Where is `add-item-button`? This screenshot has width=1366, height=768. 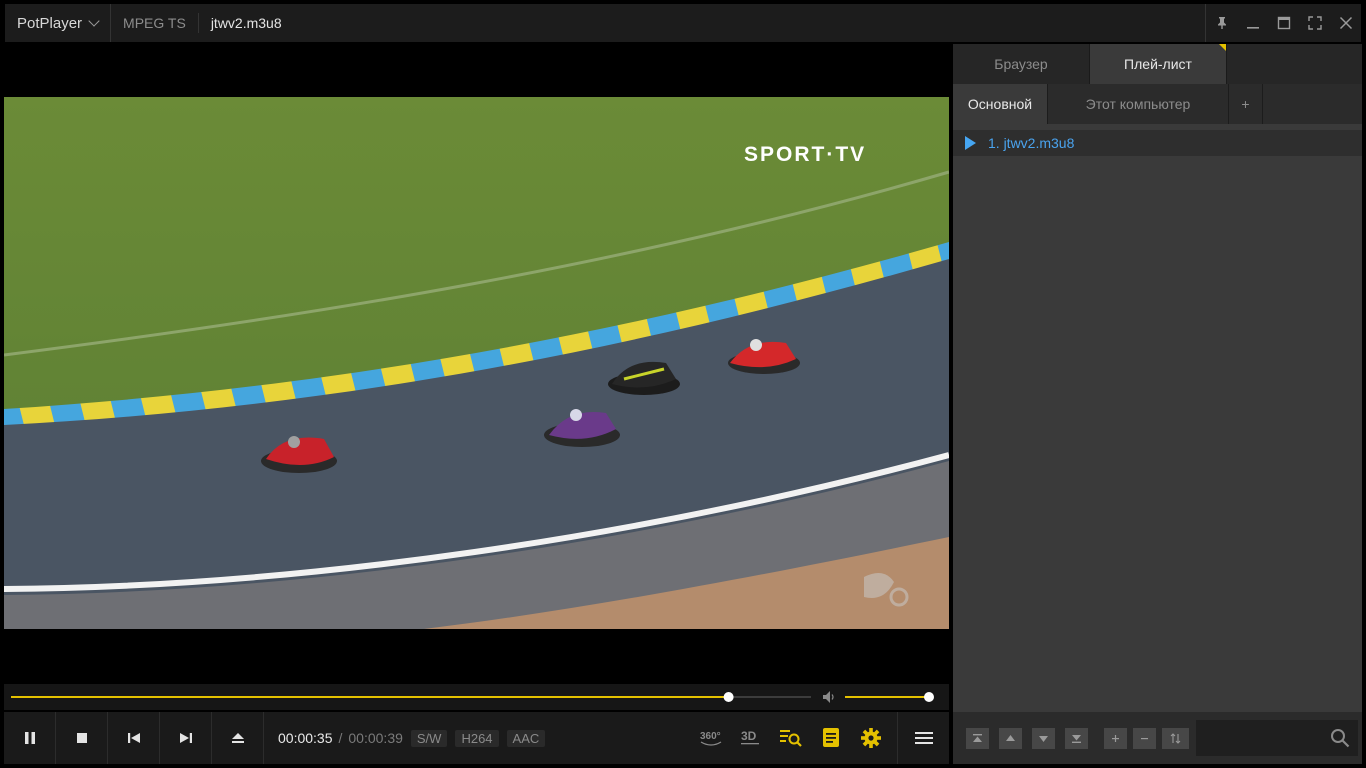 add-item-button is located at coordinates (1115, 738).